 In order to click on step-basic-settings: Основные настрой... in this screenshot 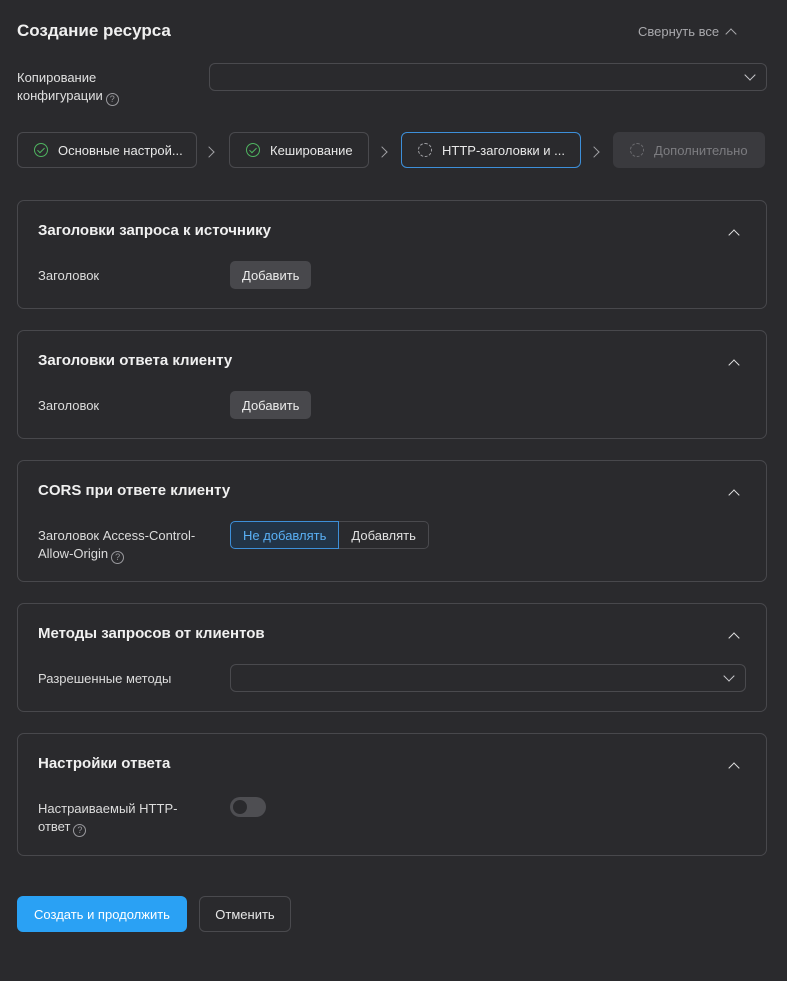, I will do `click(107, 150)`.